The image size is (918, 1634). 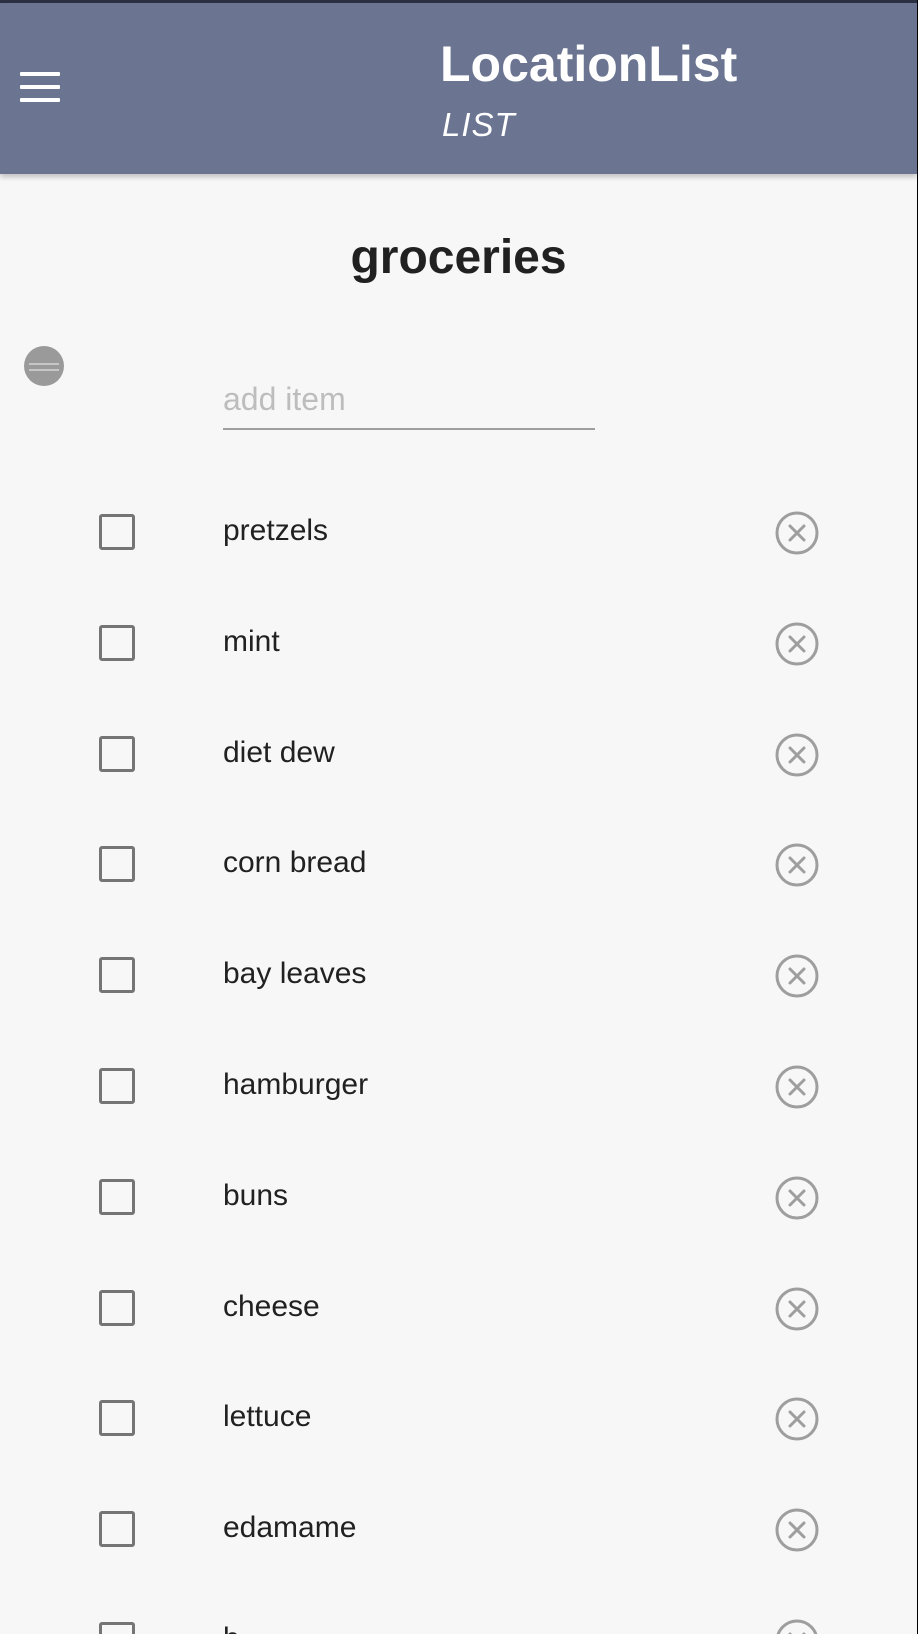 What do you see at coordinates (458, 1610) in the screenshot?
I see `list-item: b` at bounding box center [458, 1610].